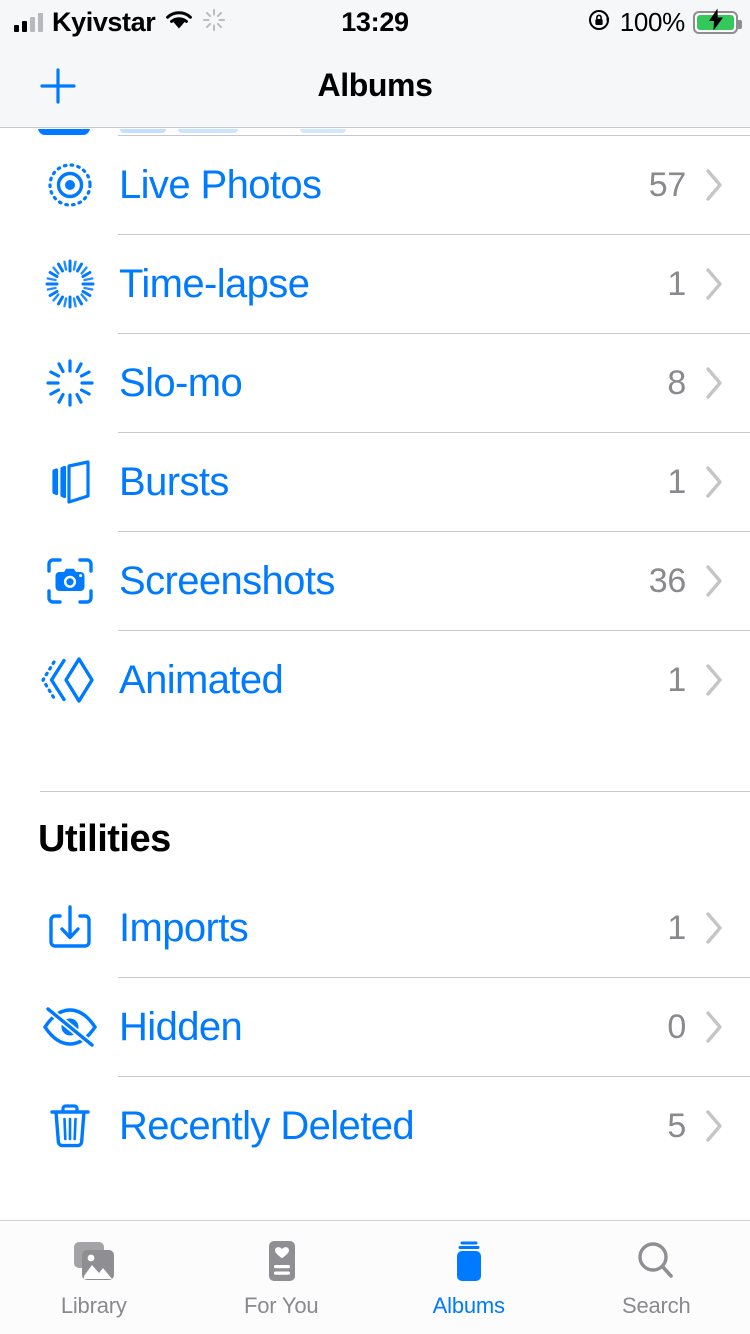 This screenshot has width=750, height=1334. Describe the element at coordinates (70, 581) in the screenshot. I see `screenshots-icon` at that location.